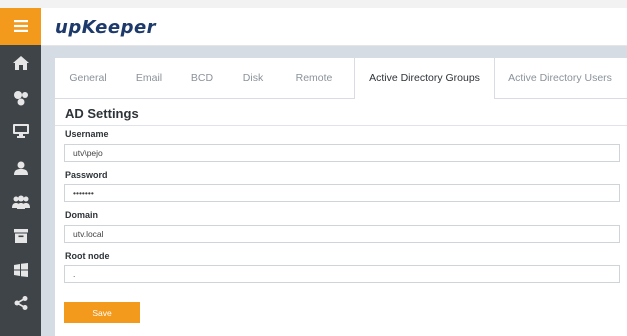 The height and width of the screenshot is (336, 627). Describe the element at coordinates (102, 312) in the screenshot. I see `save-button: Save` at that location.